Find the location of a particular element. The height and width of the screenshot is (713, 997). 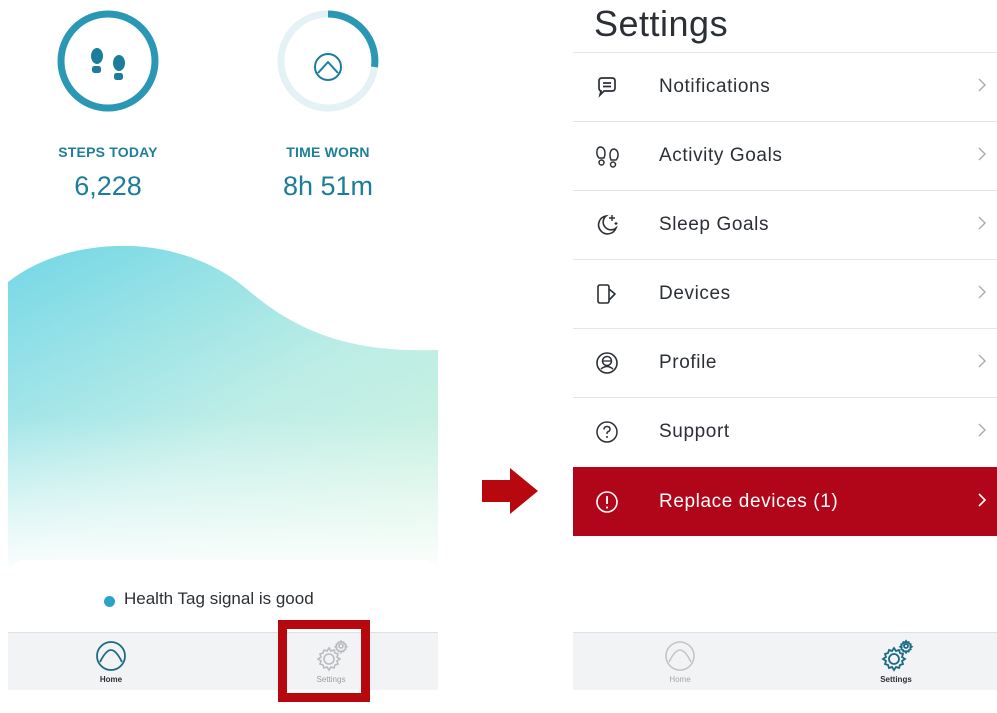

wear-mountain-icon is located at coordinates (328, 67).